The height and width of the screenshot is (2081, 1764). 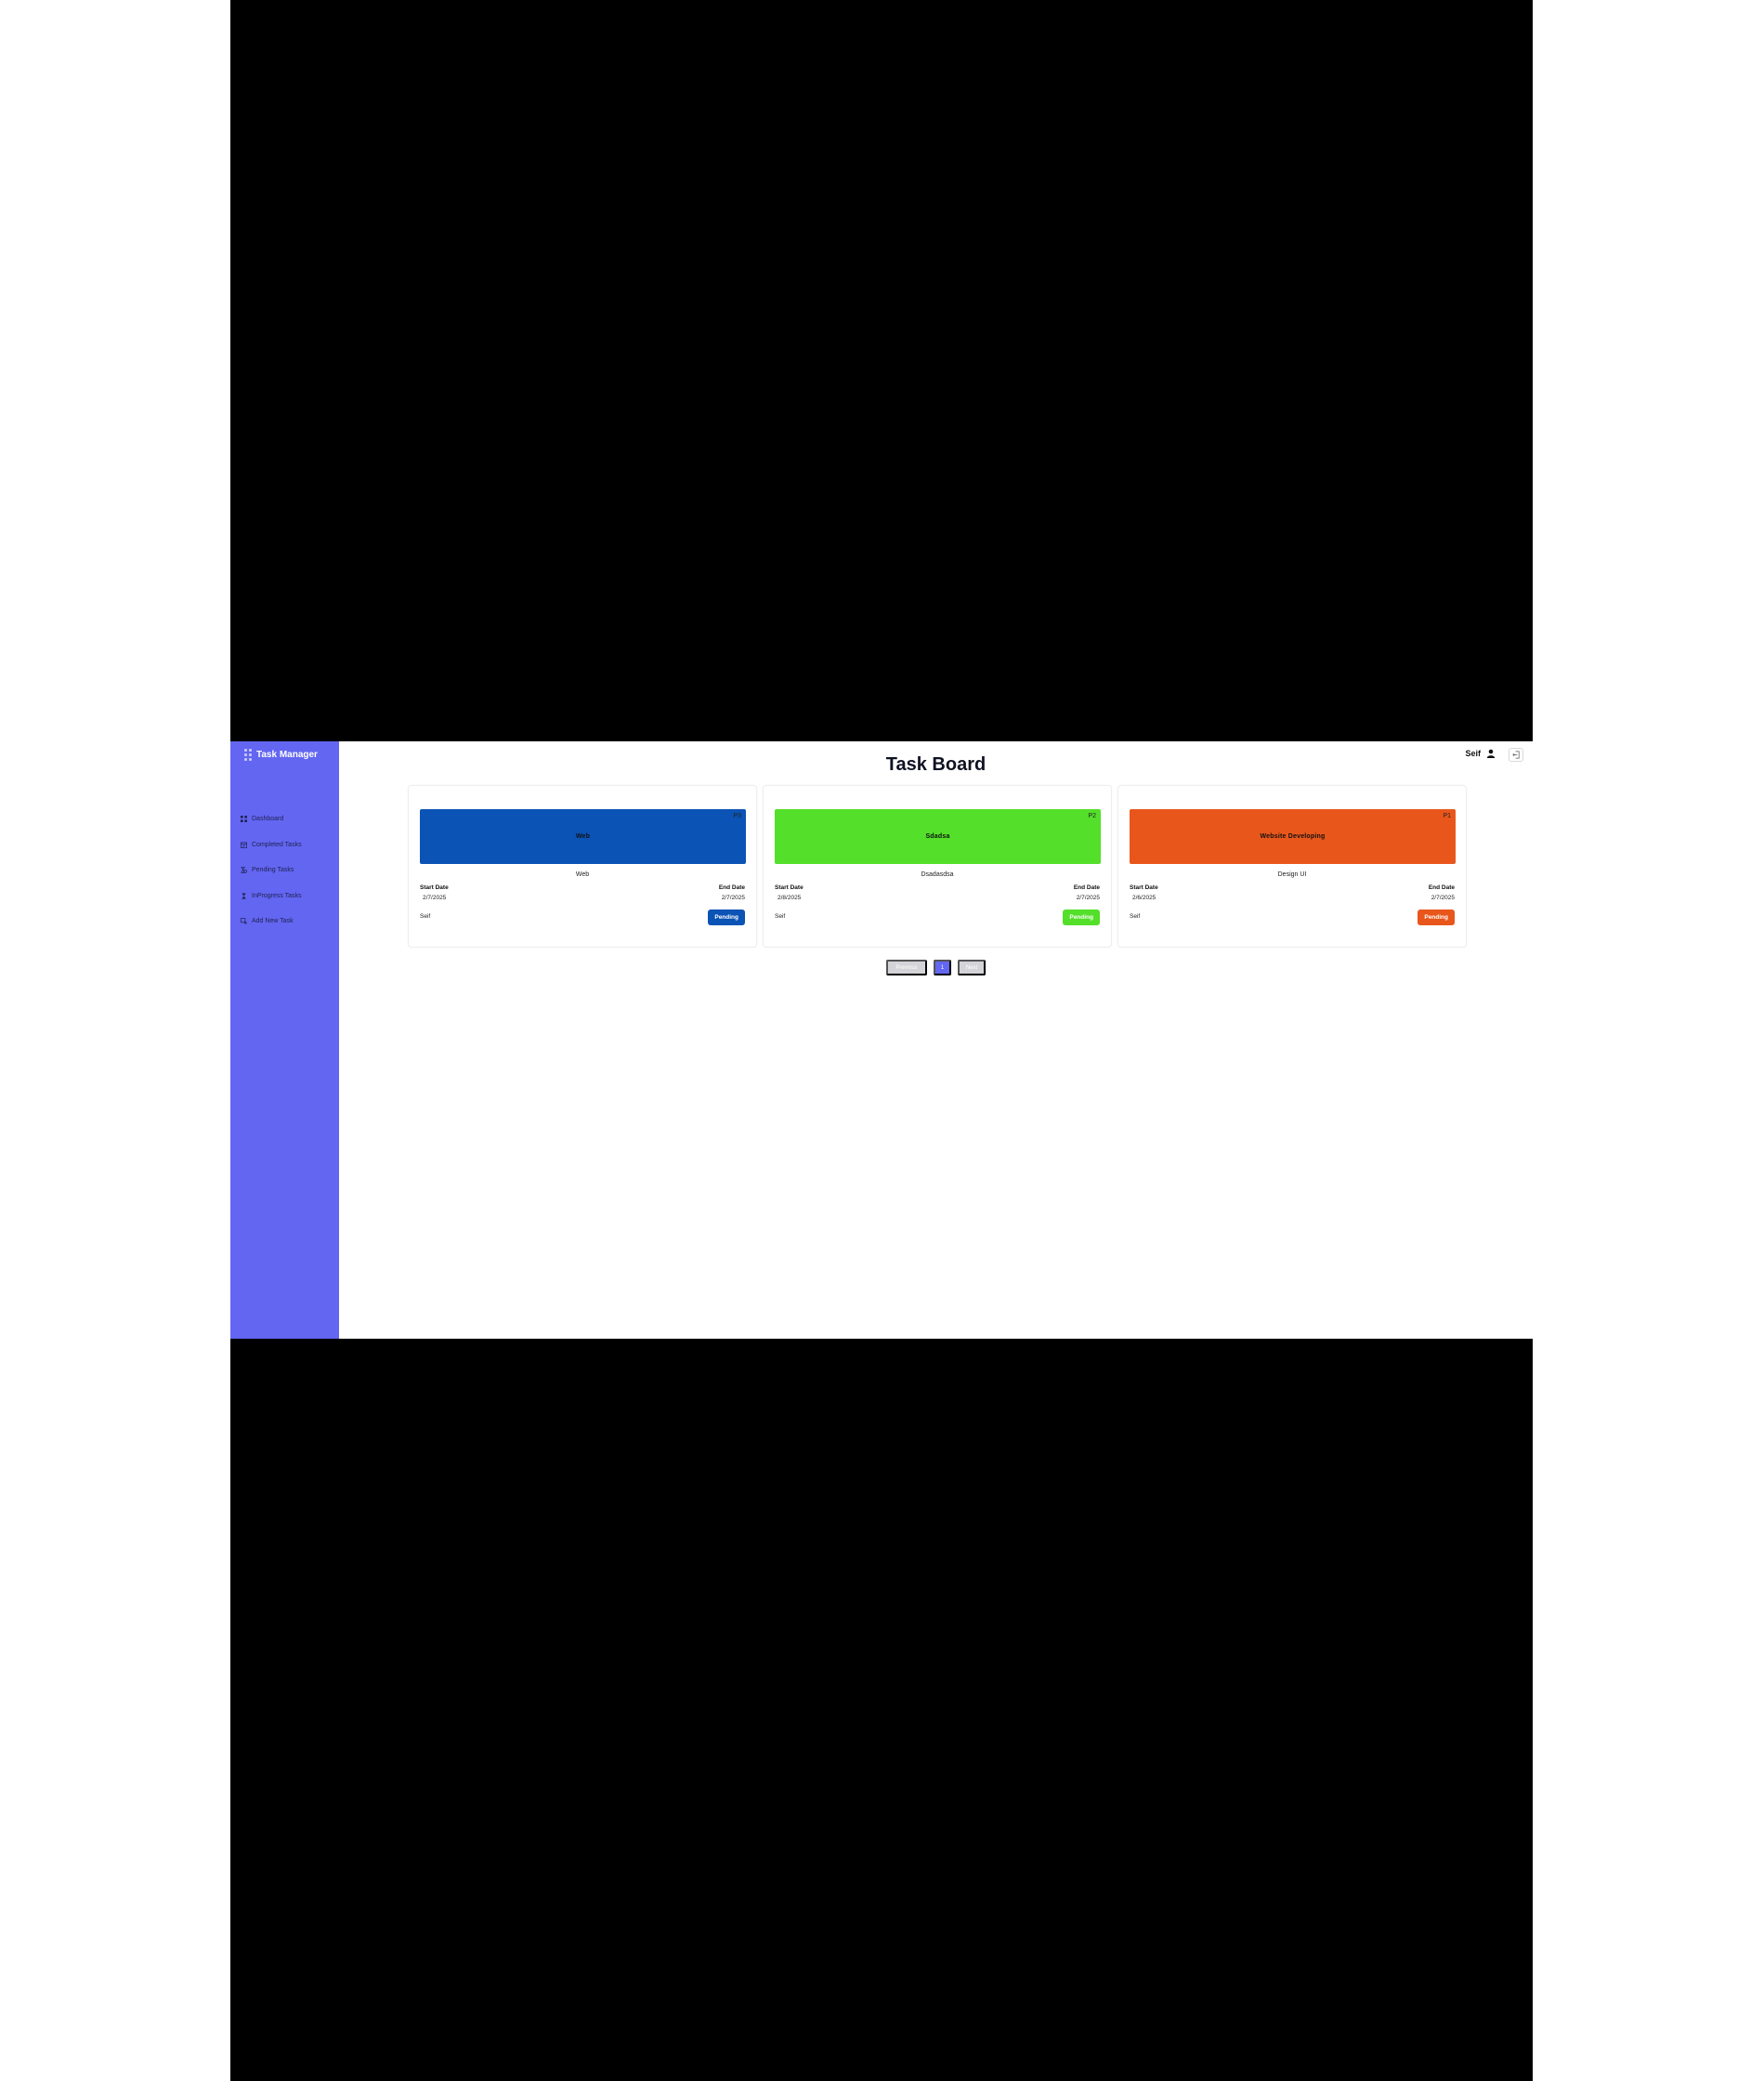 I want to click on user-name: Seif, so click(x=1473, y=753).